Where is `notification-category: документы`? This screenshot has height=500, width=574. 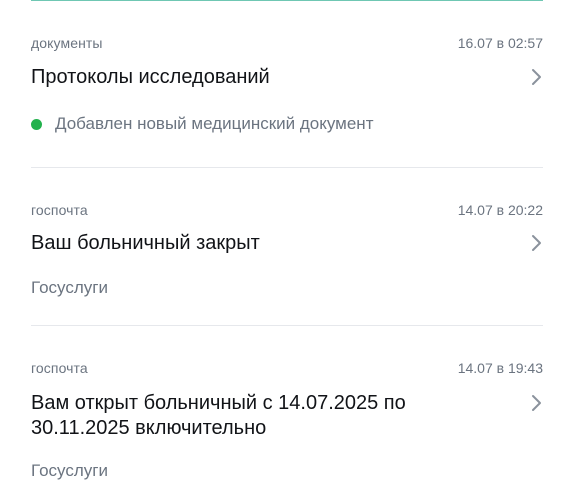
notification-category: документы is located at coordinates (67, 43).